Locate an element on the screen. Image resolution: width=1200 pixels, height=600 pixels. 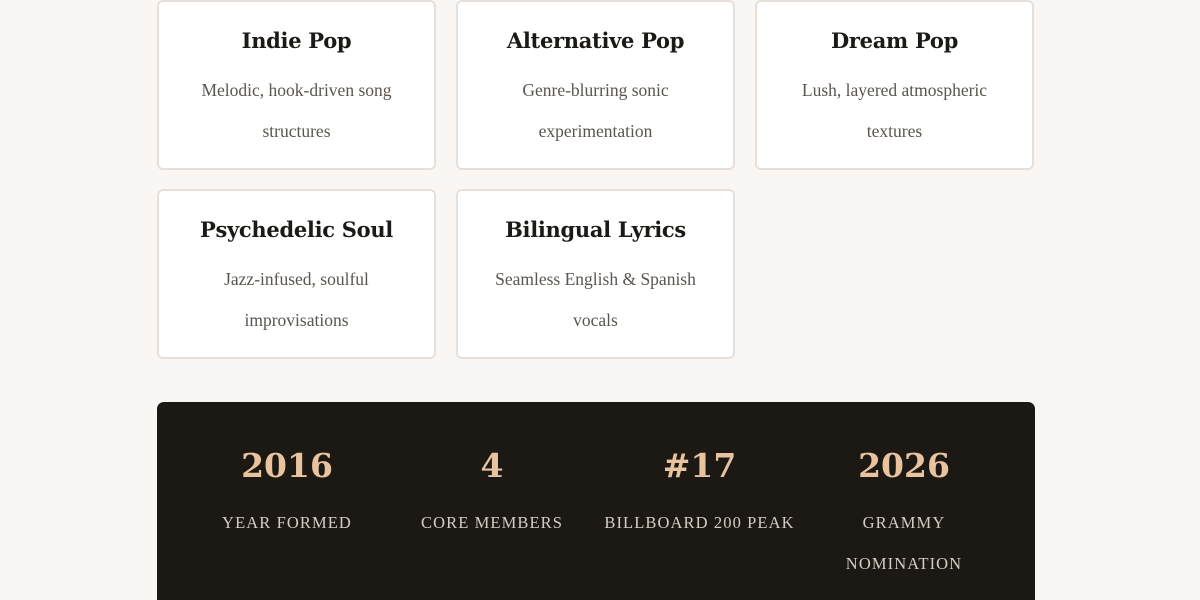
stat-value: 4 is located at coordinates (492, 465).